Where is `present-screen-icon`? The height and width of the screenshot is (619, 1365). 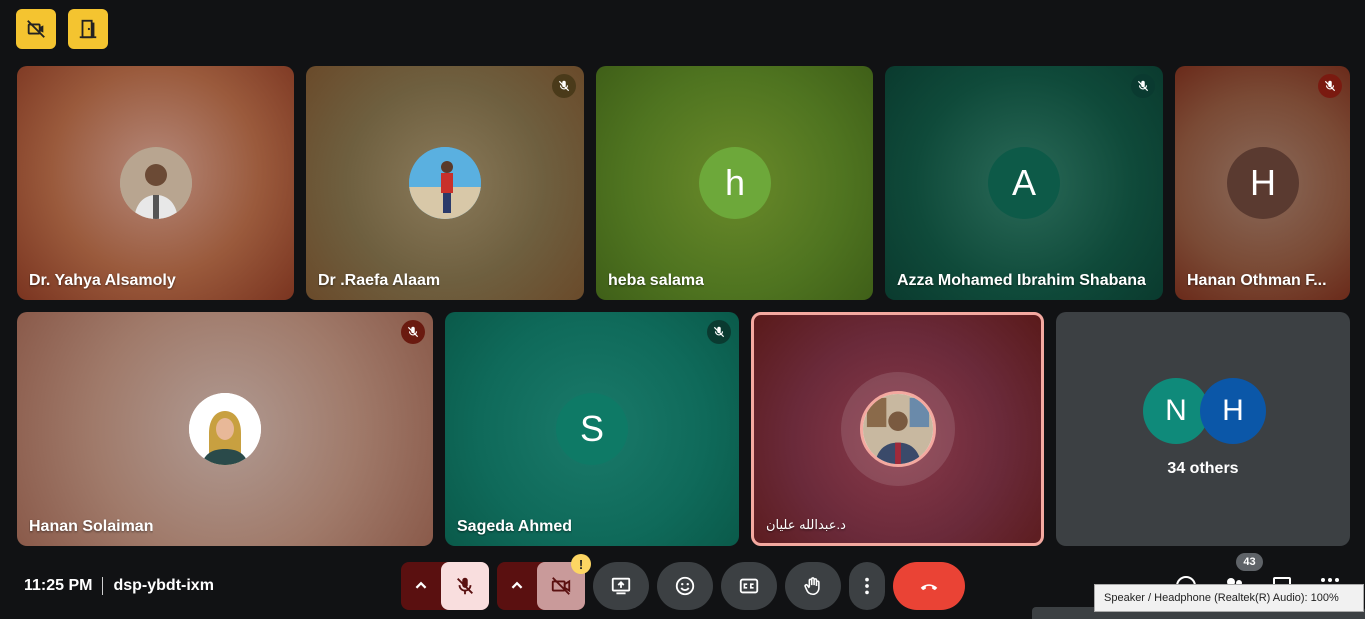
present-screen-icon is located at coordinates (621, 586).